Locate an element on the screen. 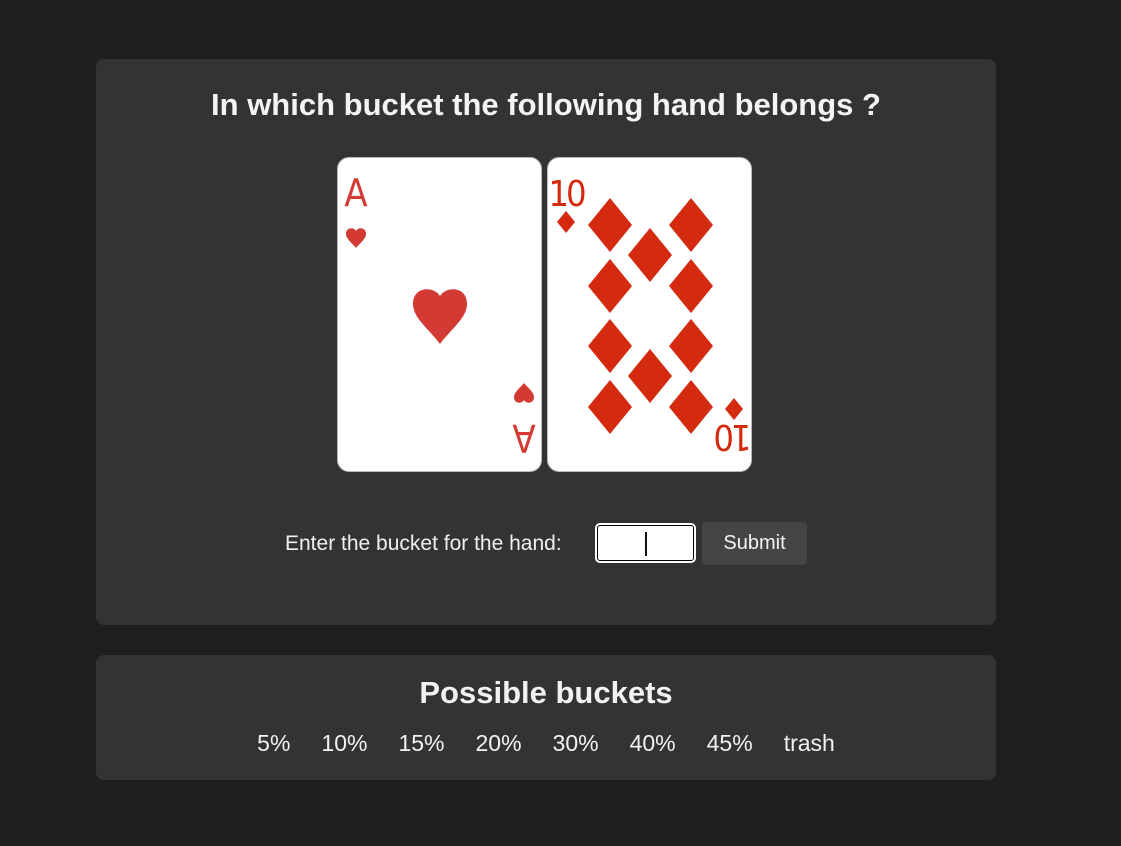  answer-label: Enter the bucket for the hand: is located at coordinates (423, 543).